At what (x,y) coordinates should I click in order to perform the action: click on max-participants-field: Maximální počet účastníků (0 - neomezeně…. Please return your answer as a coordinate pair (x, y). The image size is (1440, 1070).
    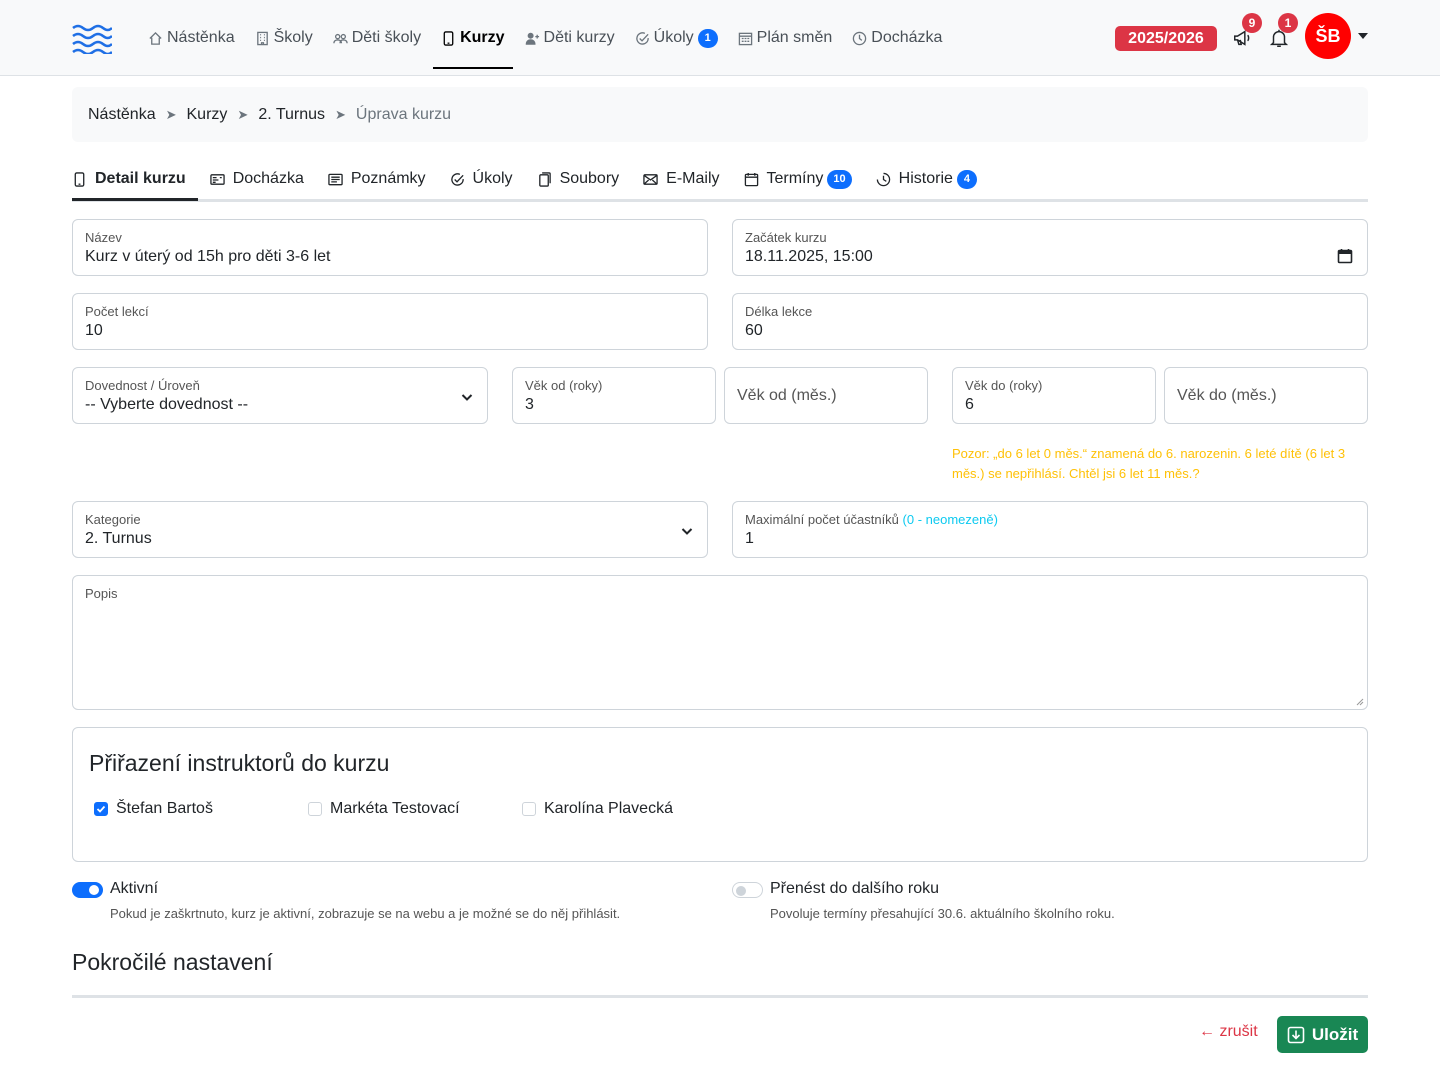
    Looking at the image, I should click on (1050, 529).